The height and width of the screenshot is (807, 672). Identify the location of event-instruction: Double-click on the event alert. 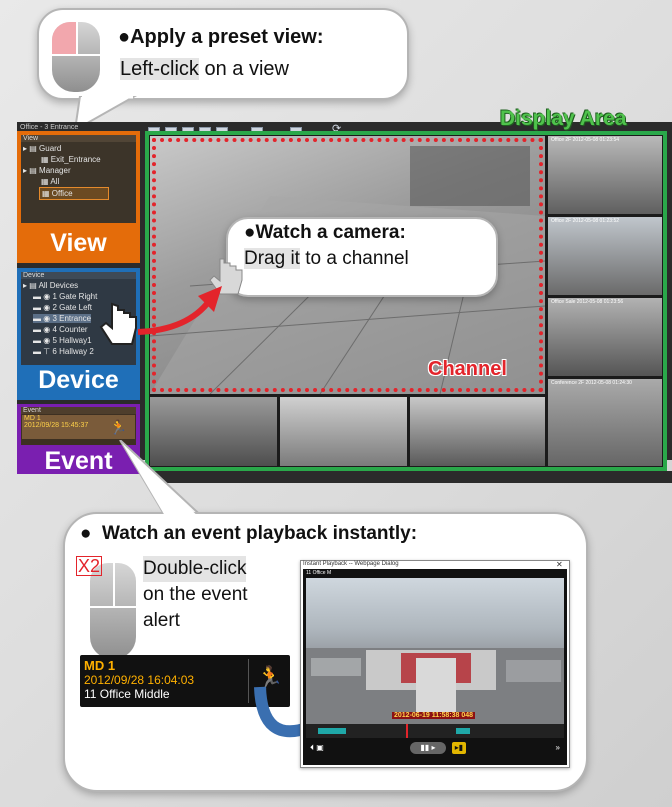
(195, 595).